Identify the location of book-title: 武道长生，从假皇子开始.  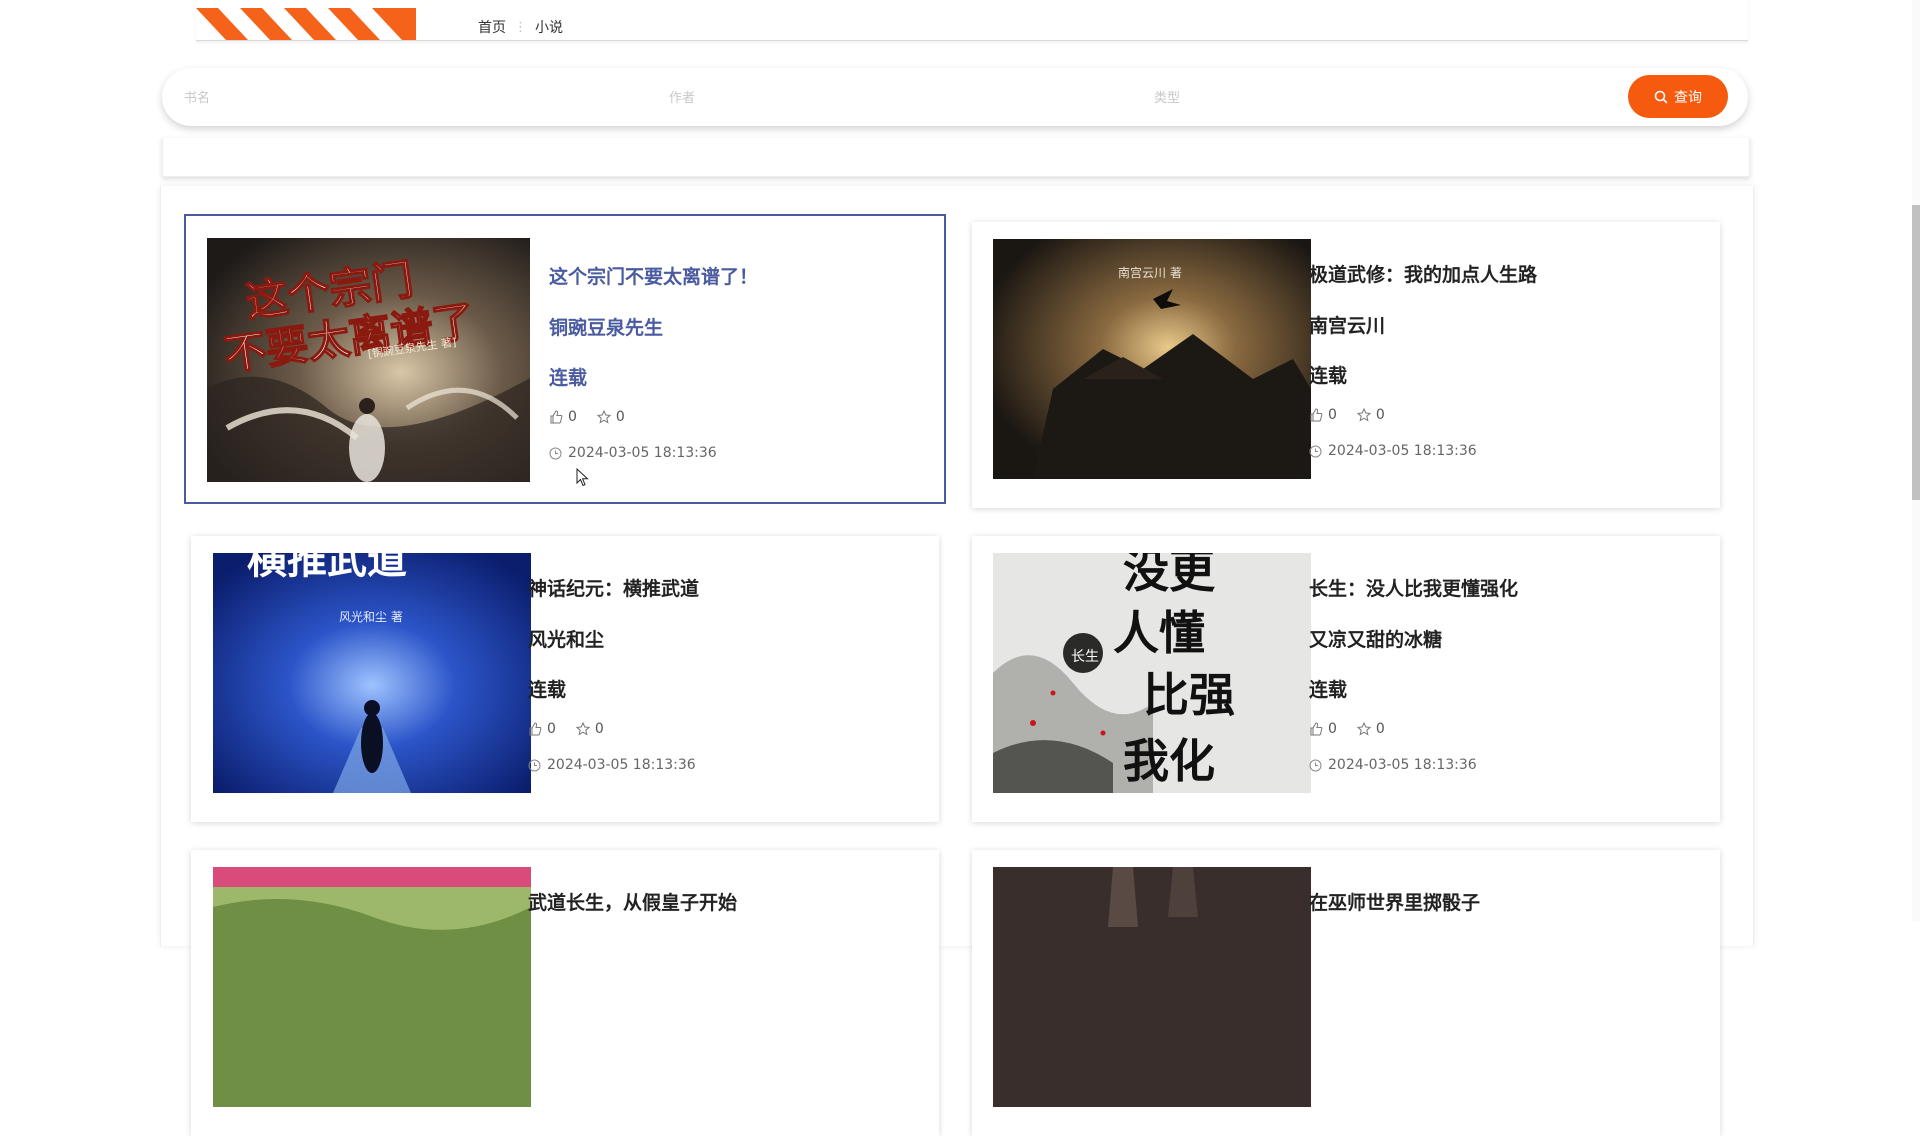
(632, 901).